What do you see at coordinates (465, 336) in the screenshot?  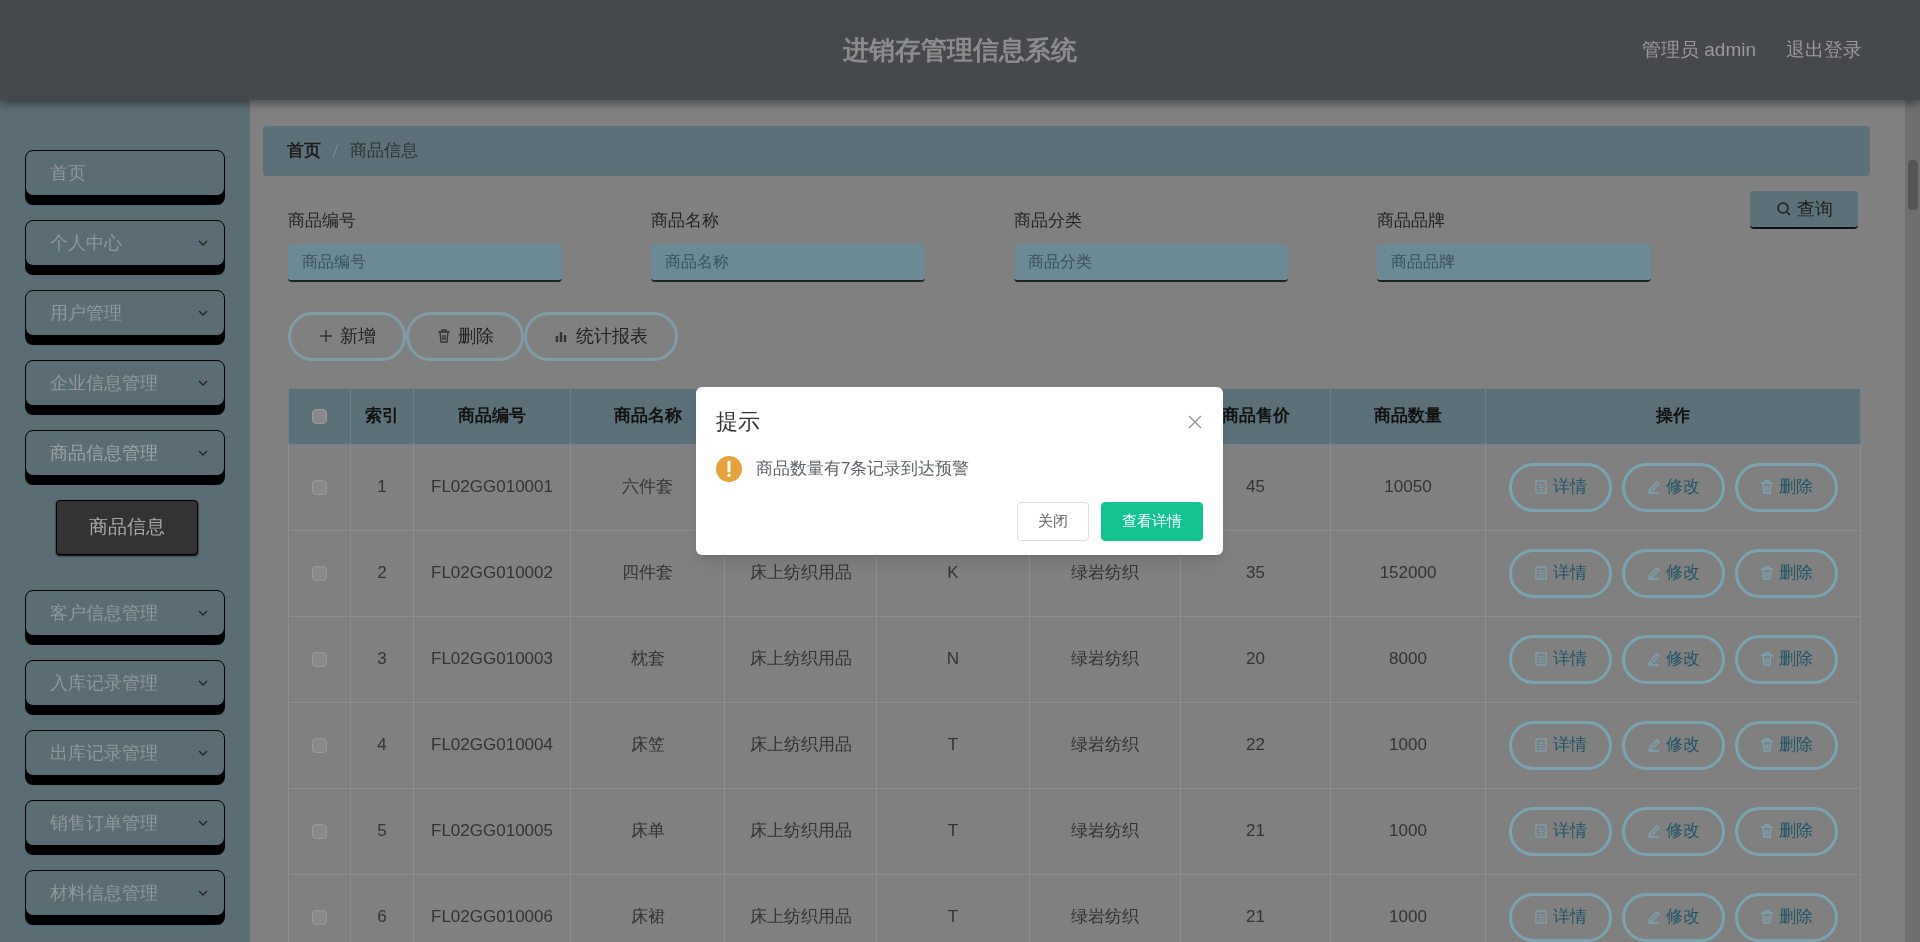 I see `toolbar-button: 删除` at bounding box center [465, 336].